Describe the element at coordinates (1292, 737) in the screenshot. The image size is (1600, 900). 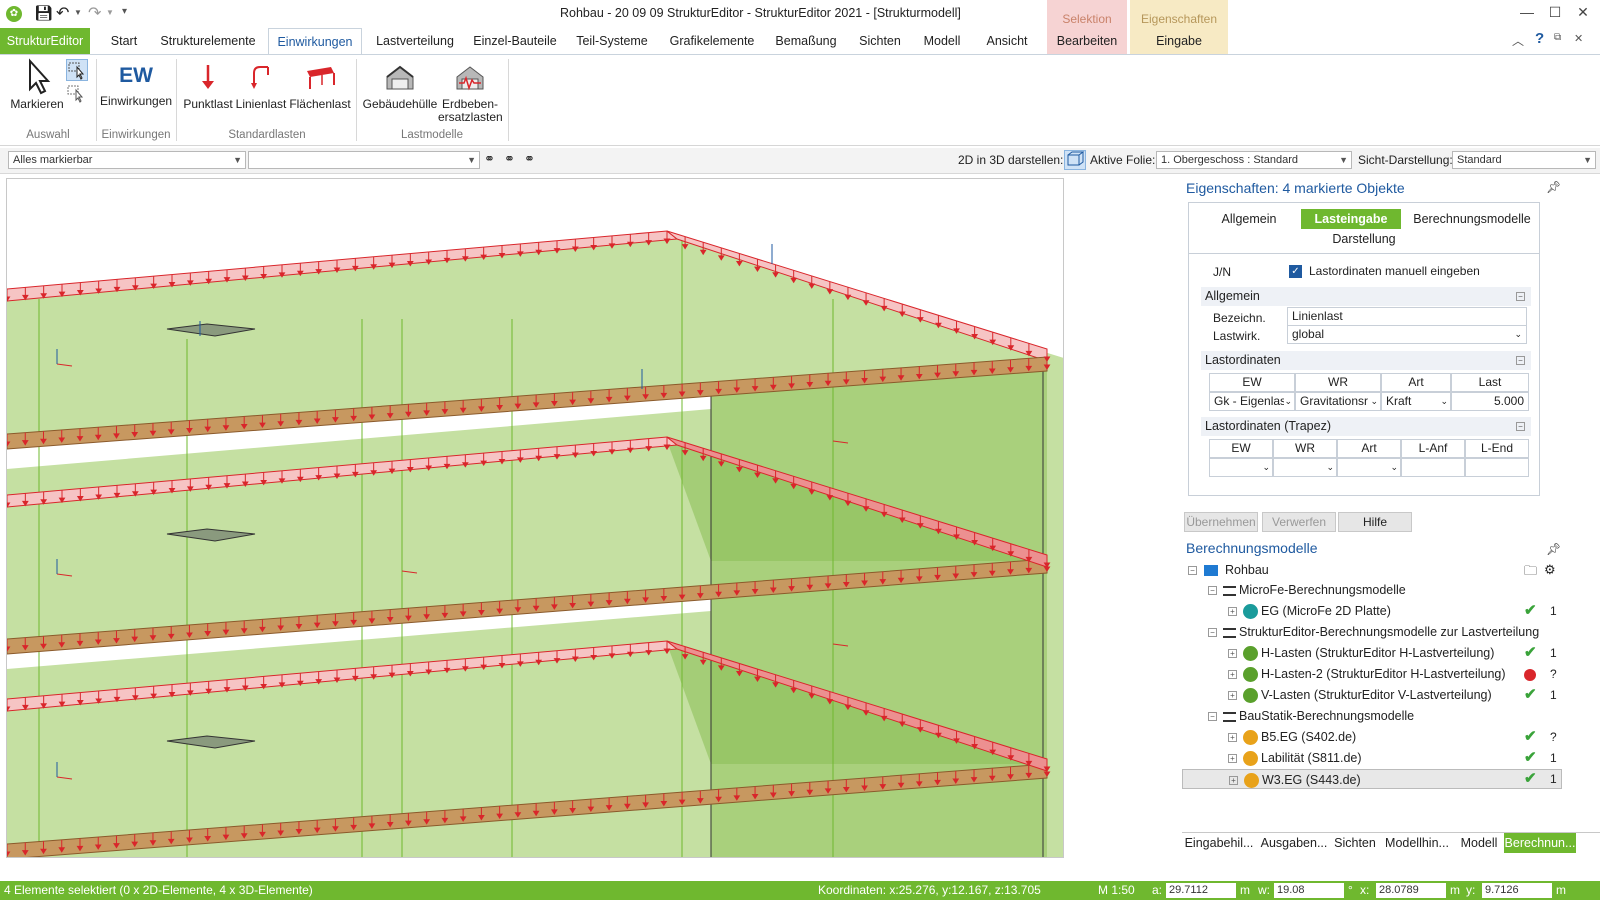
I see `tree-item: + B5.EG (S402.de)` at that location.